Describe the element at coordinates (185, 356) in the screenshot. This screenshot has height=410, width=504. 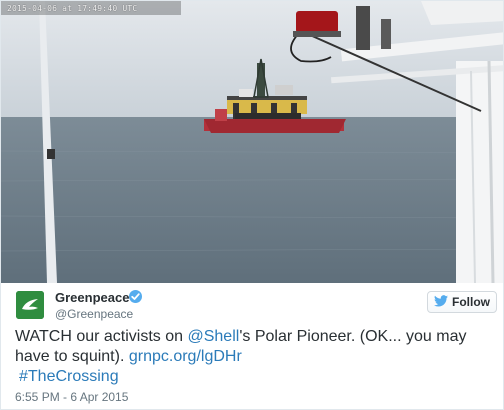
I see `url-link: grnpc.org/lgDHr` at that location.